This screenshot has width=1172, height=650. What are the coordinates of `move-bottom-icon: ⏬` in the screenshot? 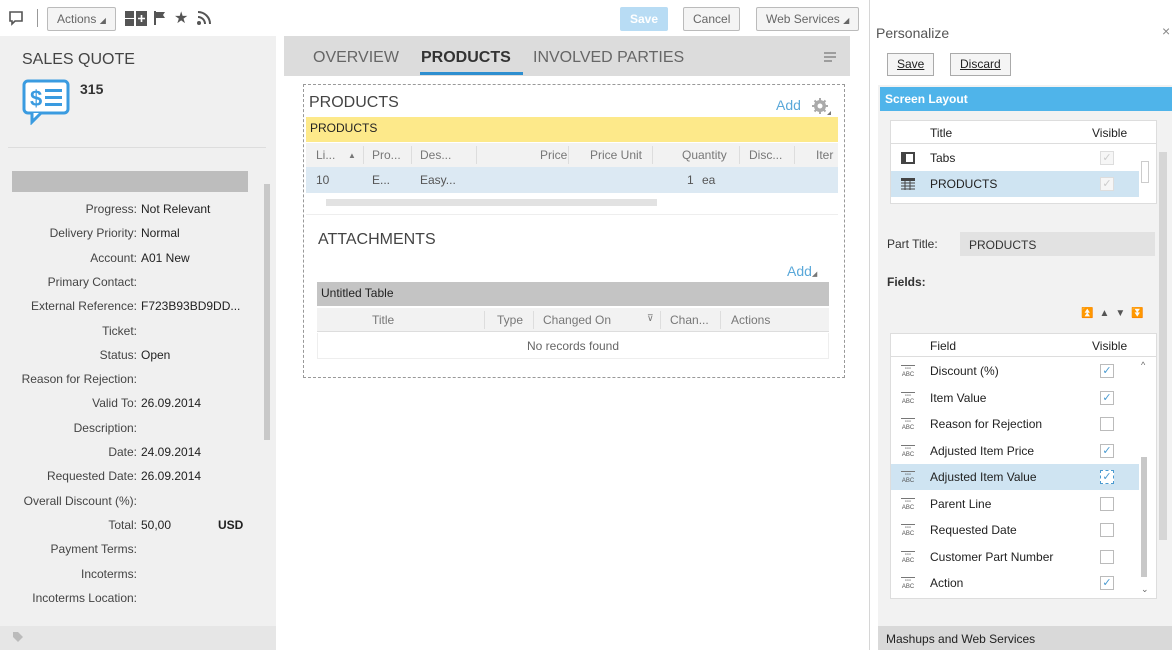 It's located at (1140, 313).